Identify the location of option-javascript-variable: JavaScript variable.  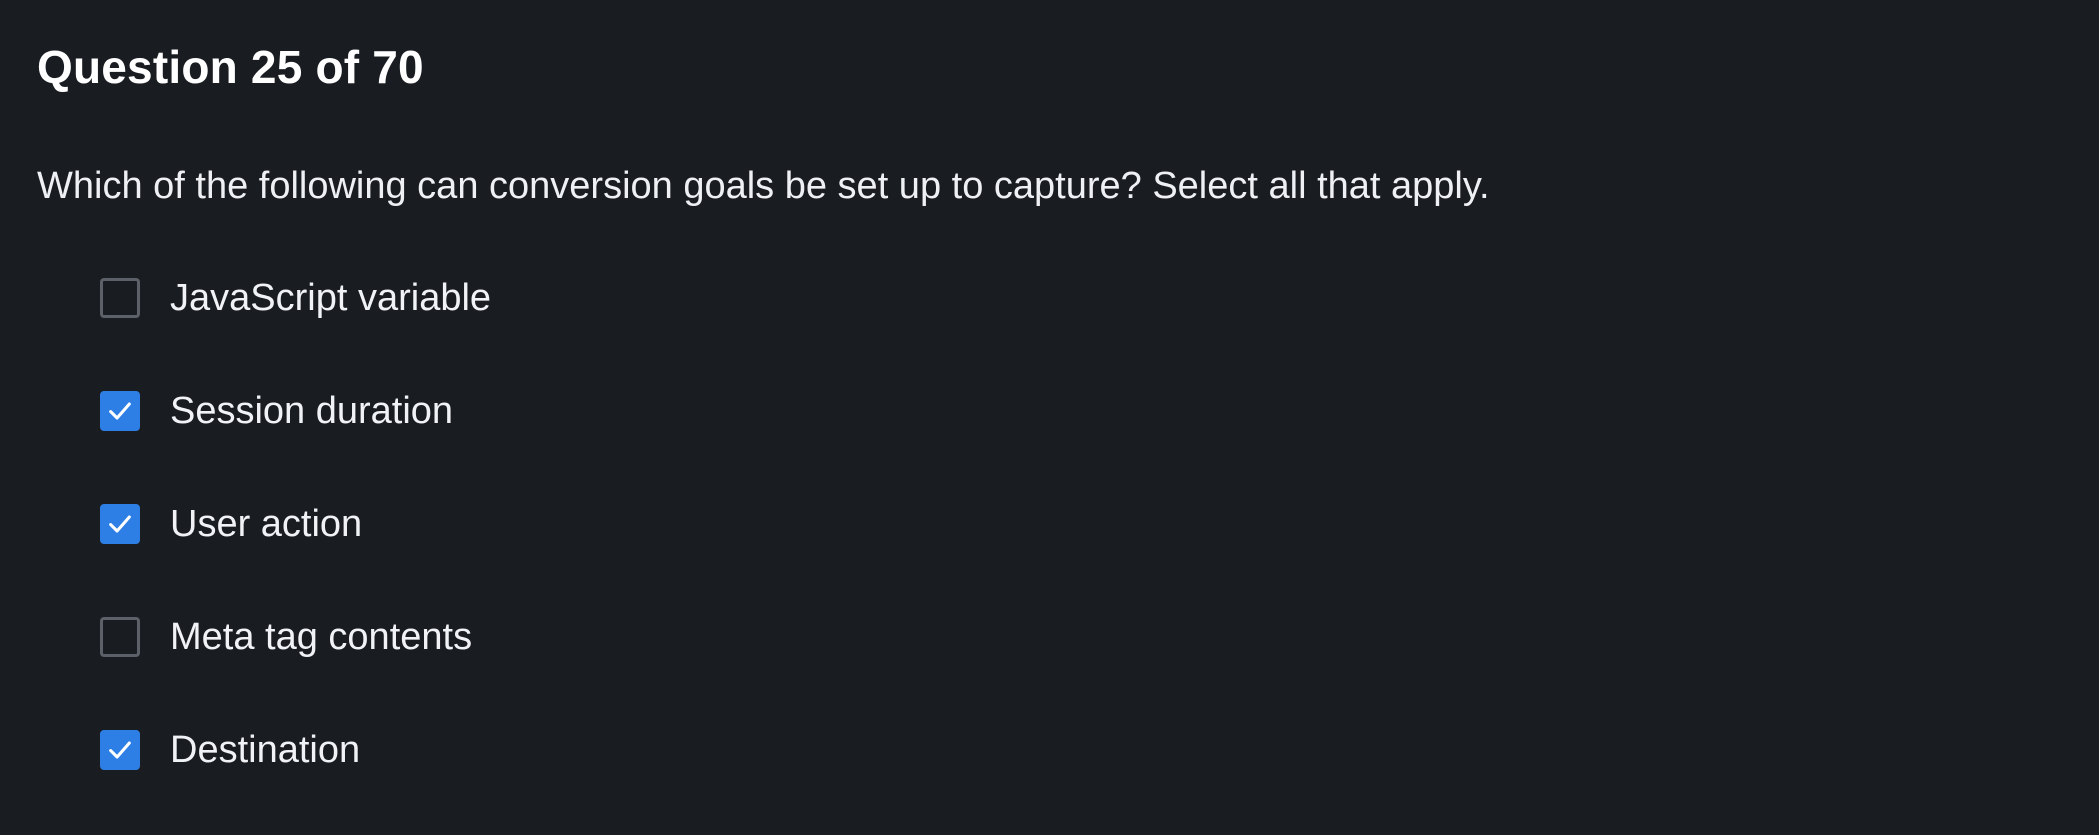
(295, 298).